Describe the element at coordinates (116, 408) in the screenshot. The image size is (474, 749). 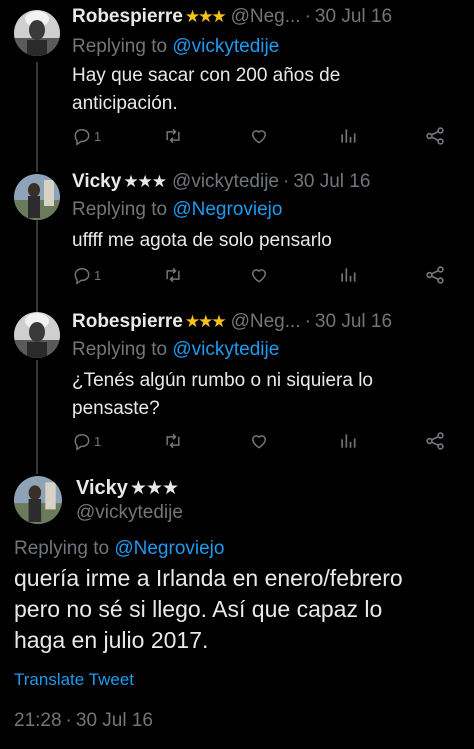
I see `tweet-text-line: pensaste?` at that location.